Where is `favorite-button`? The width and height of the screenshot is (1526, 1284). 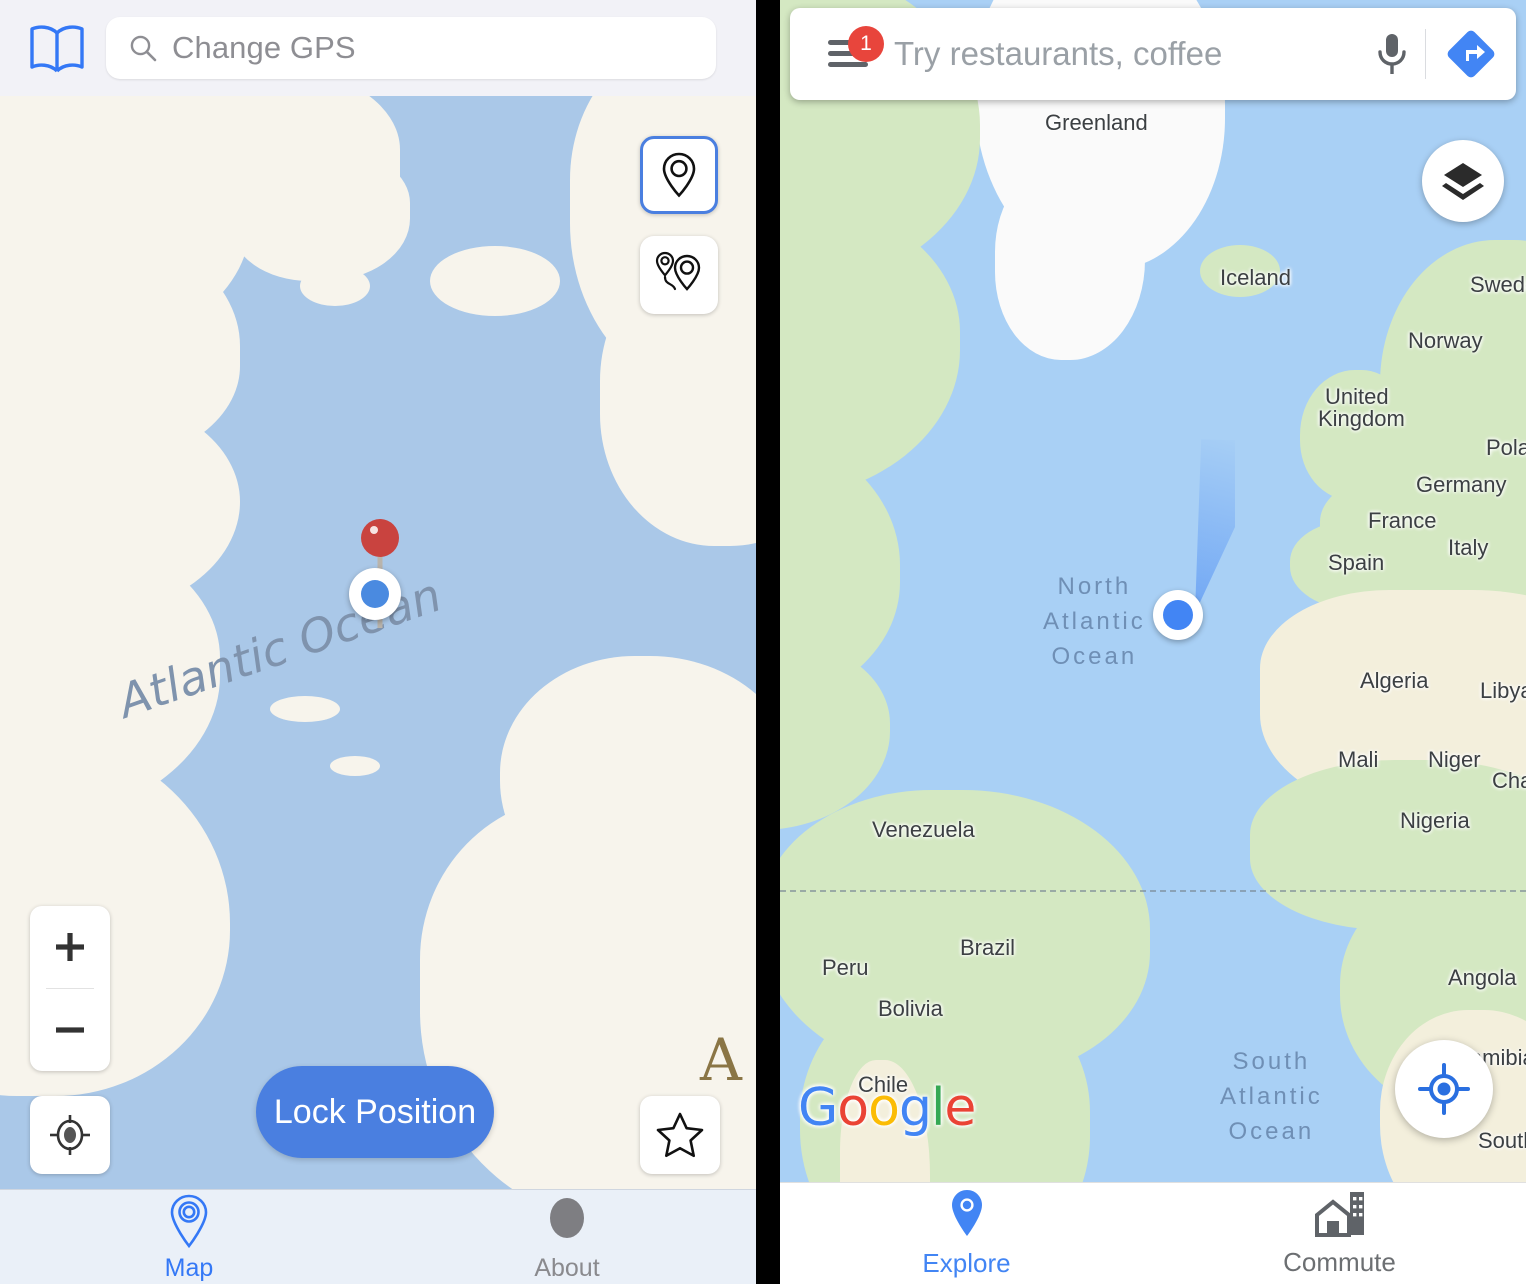
favorite-button is located at coordinates (680, 1135).